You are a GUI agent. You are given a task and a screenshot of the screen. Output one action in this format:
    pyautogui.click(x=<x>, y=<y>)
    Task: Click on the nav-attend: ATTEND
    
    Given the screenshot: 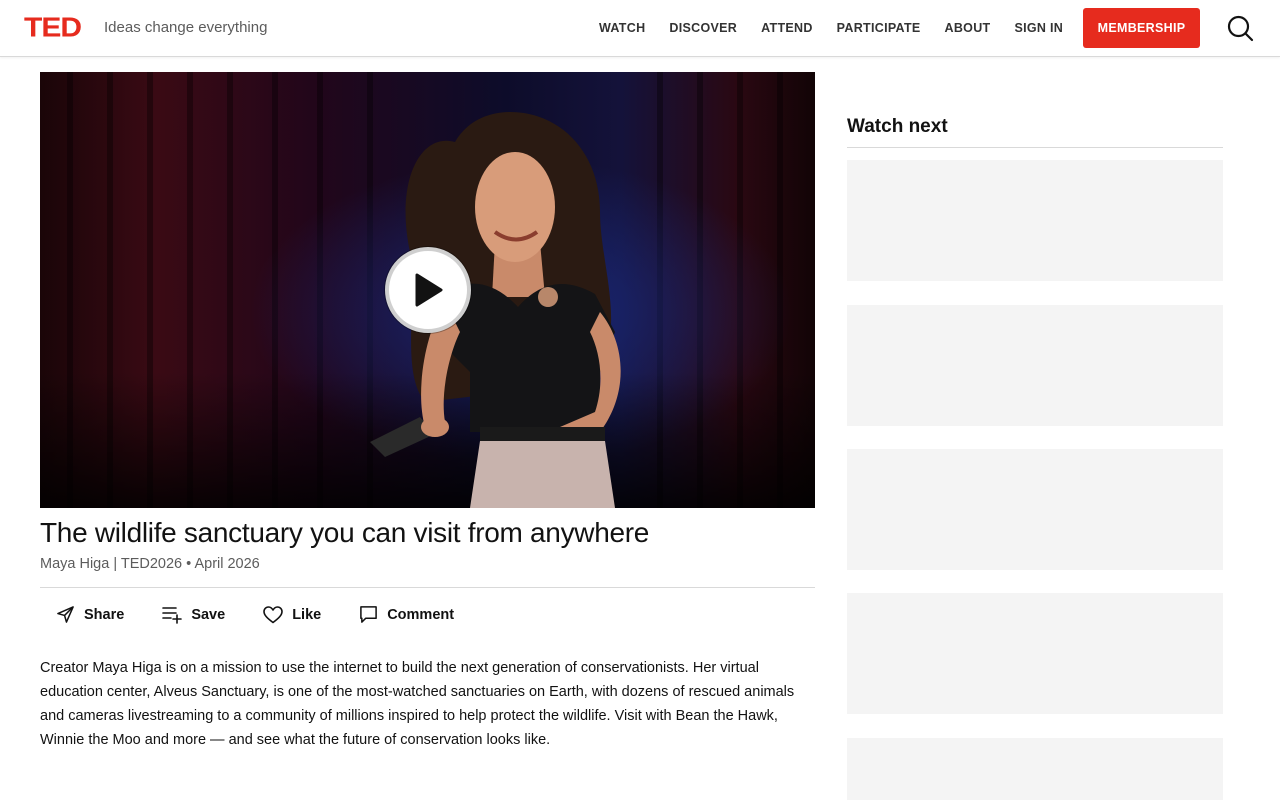 What is the action you would take?
    pyautogui.click(x=787, y=28)
    